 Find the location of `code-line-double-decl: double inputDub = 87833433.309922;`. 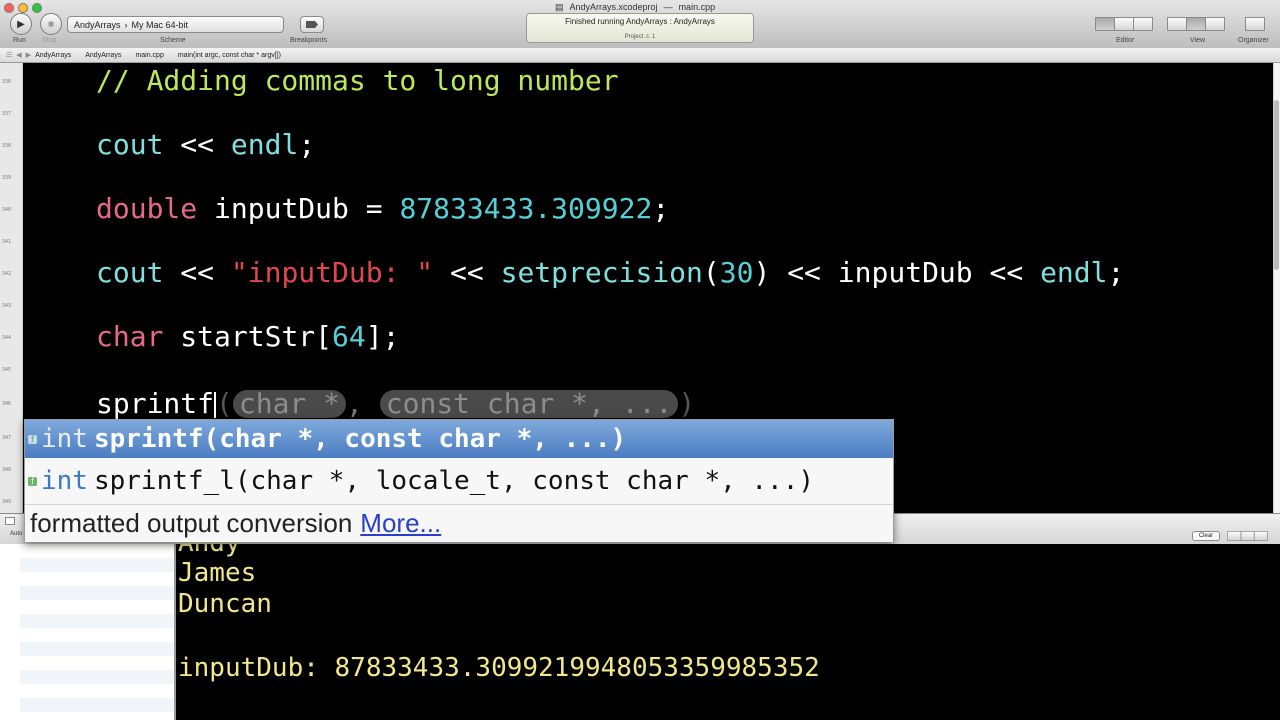

code-line-double-decl: double inputDub = 87833433.309922; is located at coordinates (382, 209).